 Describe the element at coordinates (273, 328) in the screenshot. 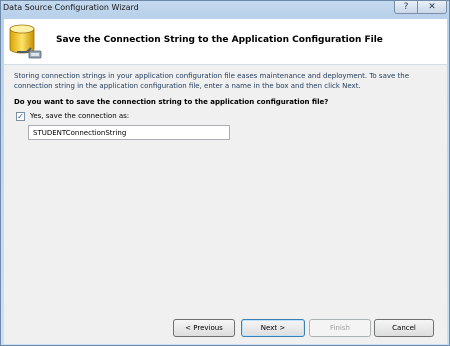

I see `next-button: Next >` at that location.